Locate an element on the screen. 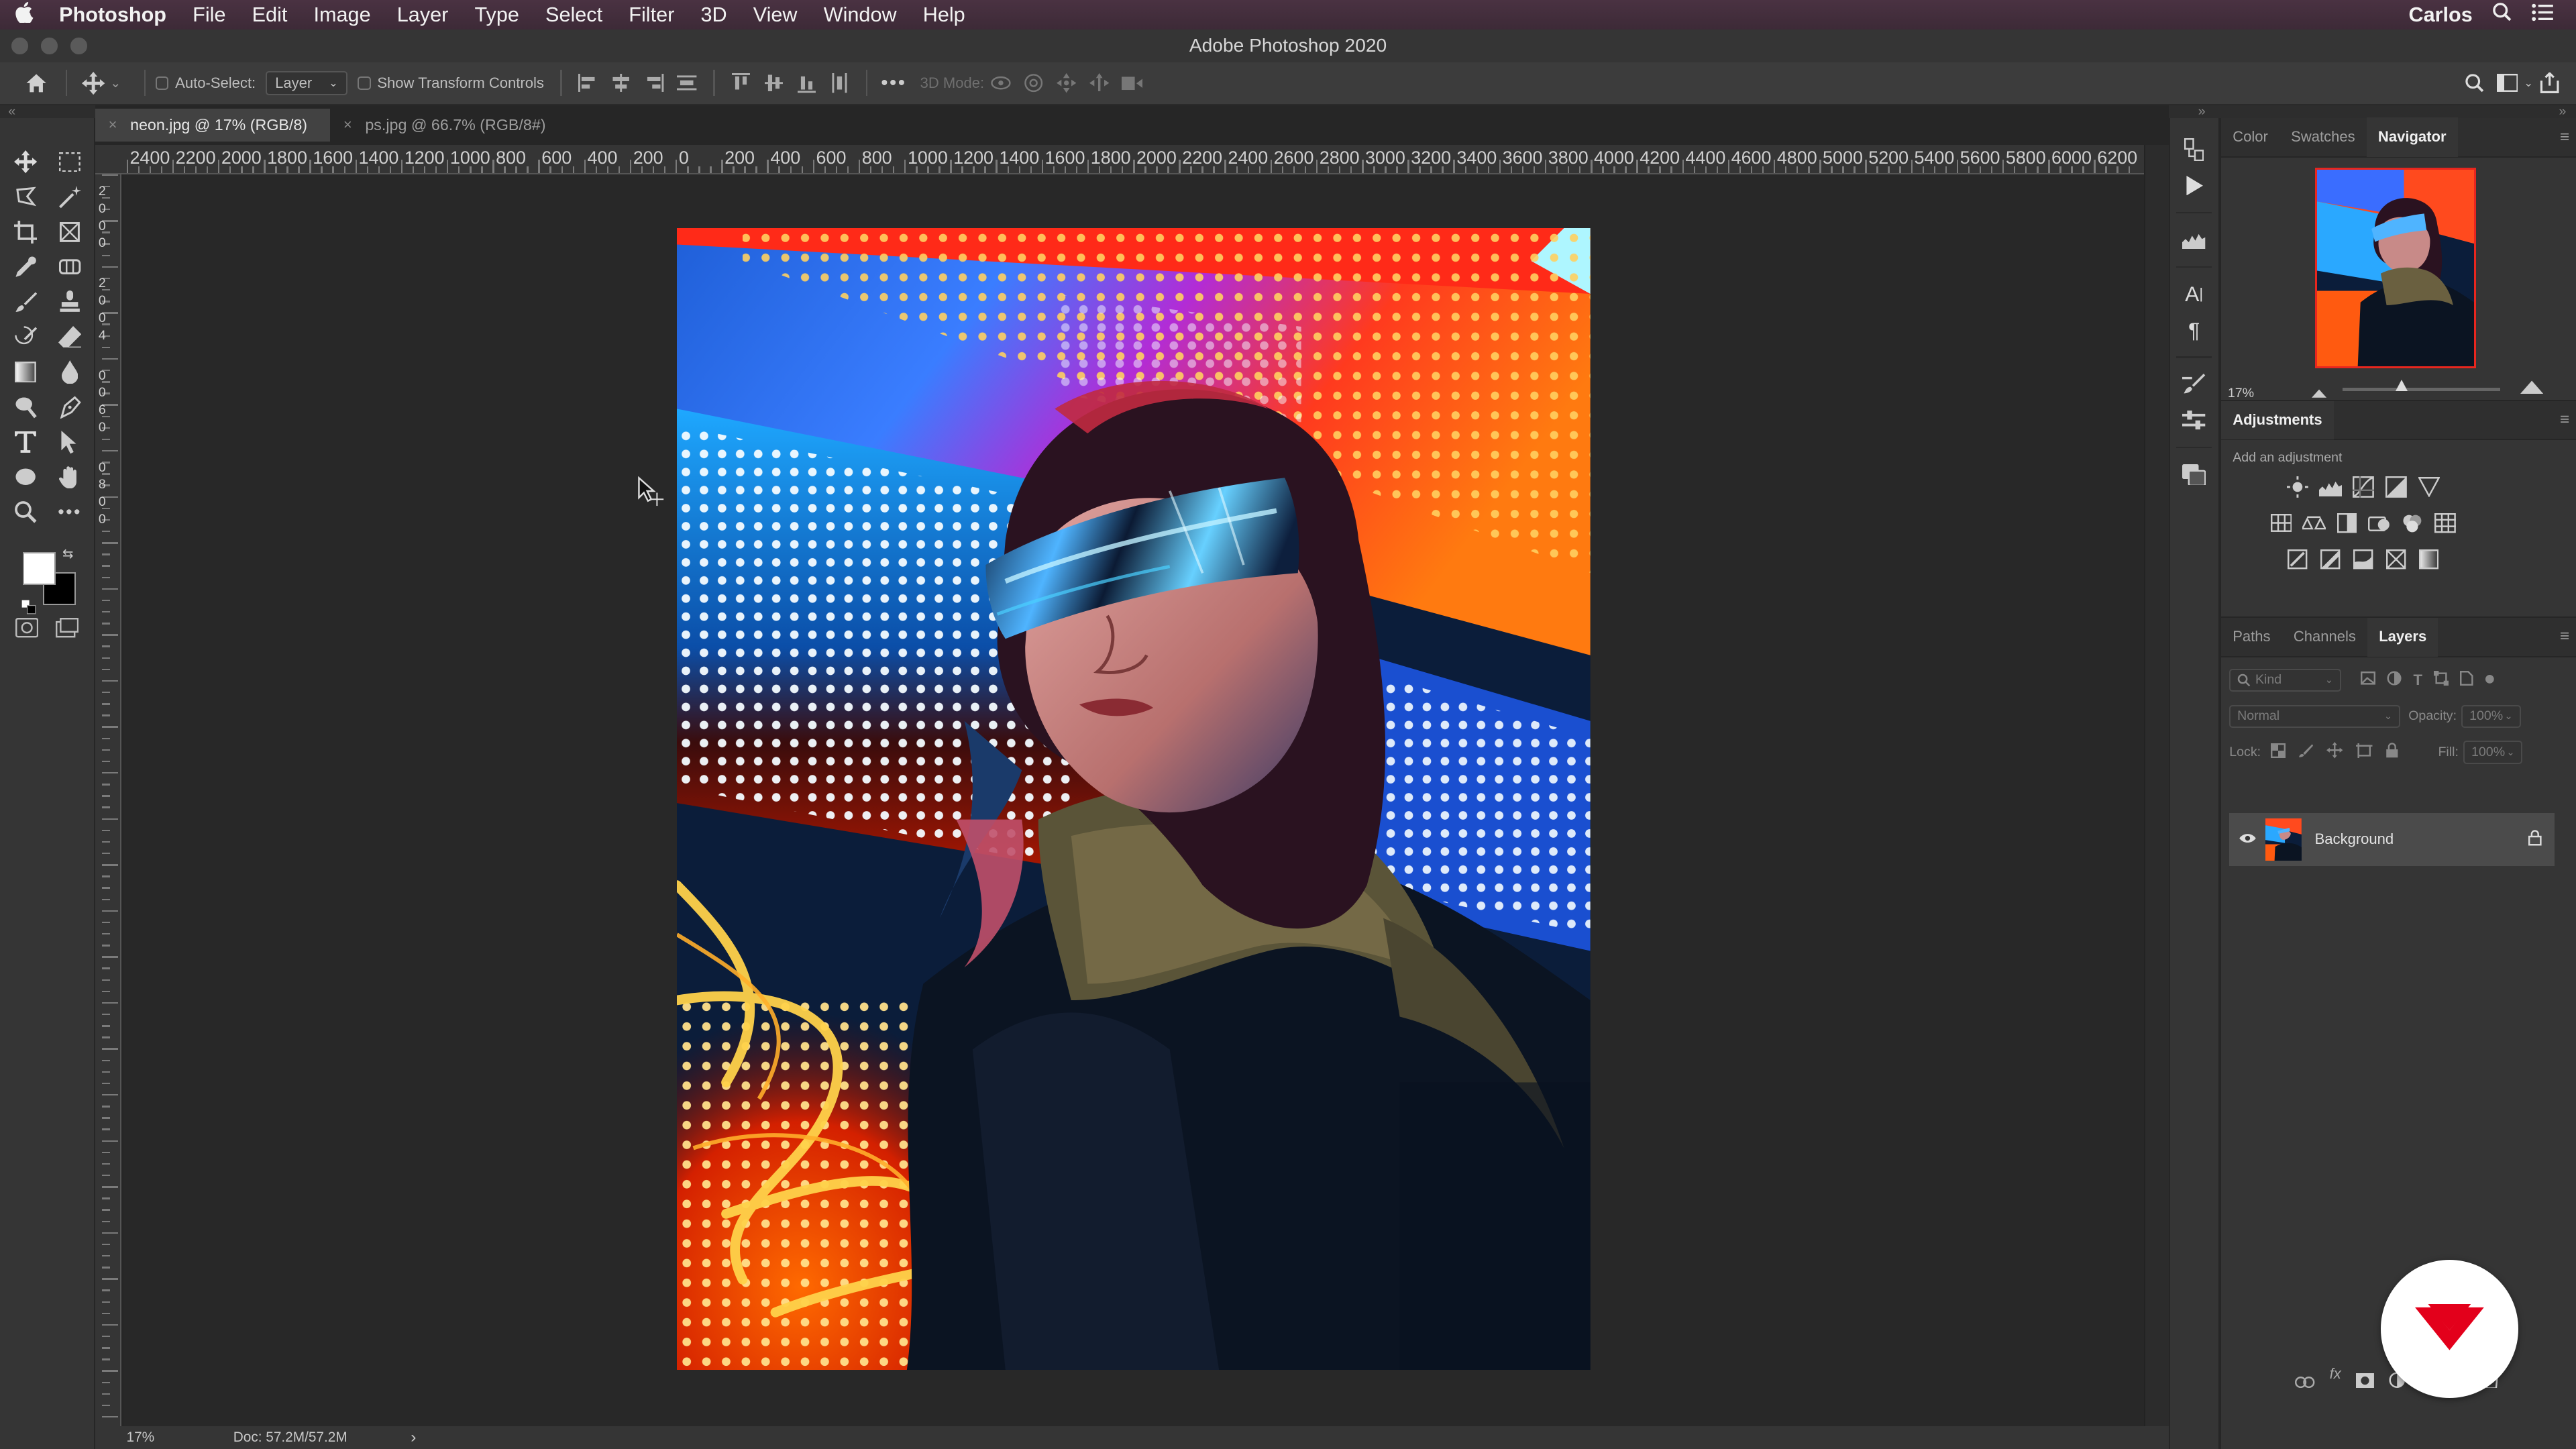 Image resolution: width=2576 pixels, height=1449 pixels. home-icon is located at coordinates (35, 82).